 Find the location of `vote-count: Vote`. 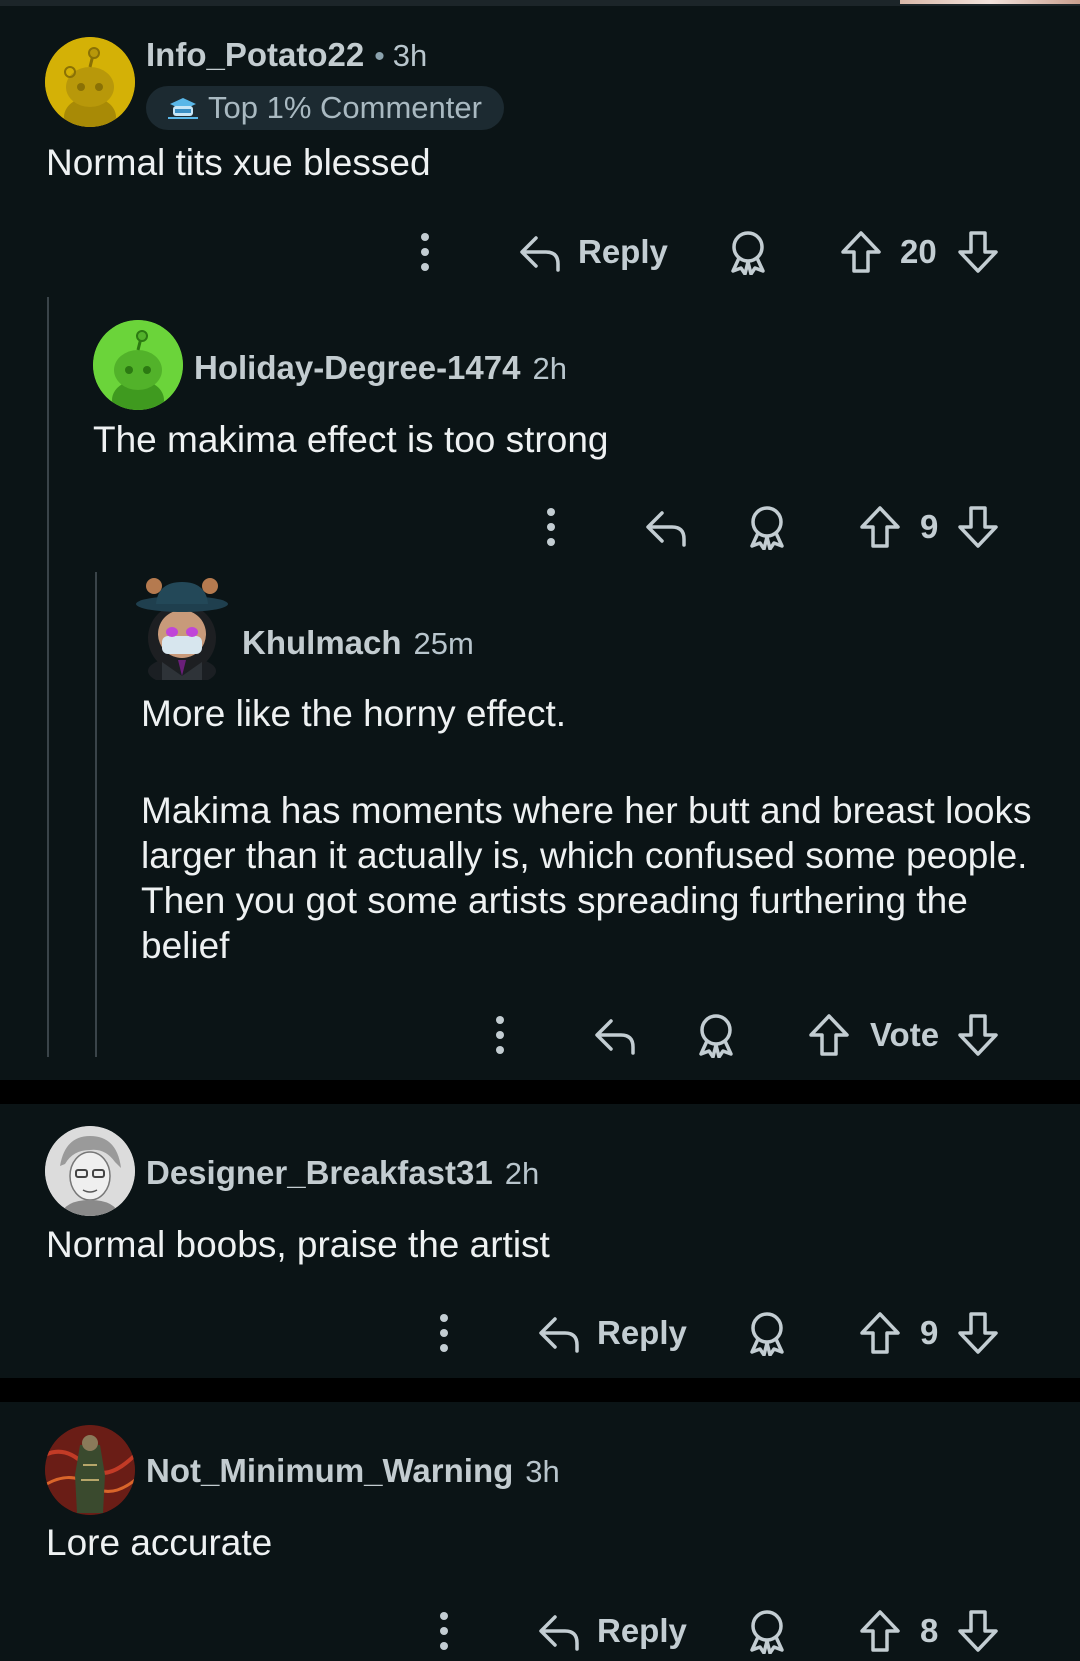

vote-count: Vote is located at coordinates (904, 1035).